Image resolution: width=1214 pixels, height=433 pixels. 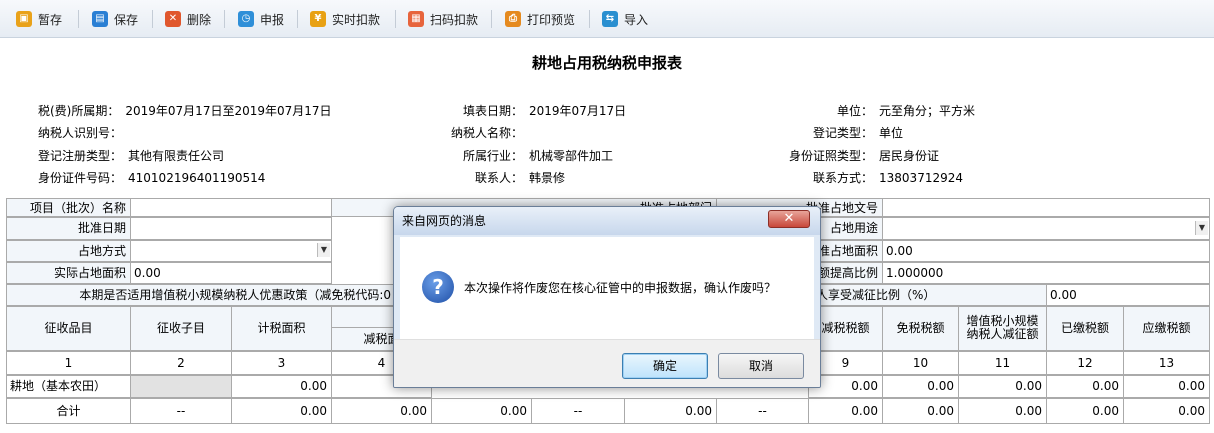 I want to click on col-header-subitem: 征收子目, so click(x=181, y=328).